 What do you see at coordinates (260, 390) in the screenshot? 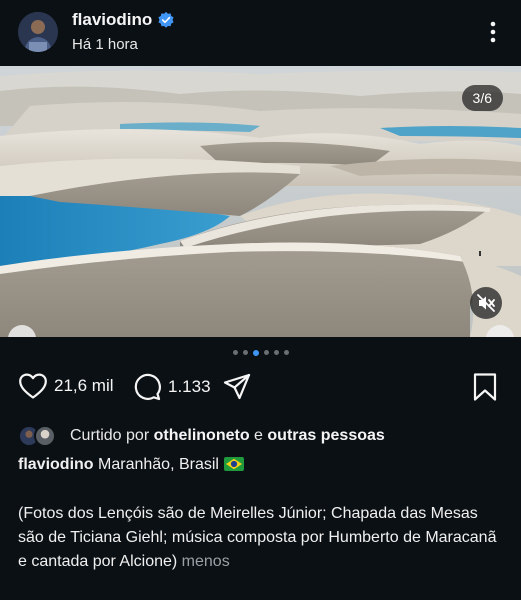
I see `action-bar: 21,6 mil 1.133` at bounding box center [260, 390].